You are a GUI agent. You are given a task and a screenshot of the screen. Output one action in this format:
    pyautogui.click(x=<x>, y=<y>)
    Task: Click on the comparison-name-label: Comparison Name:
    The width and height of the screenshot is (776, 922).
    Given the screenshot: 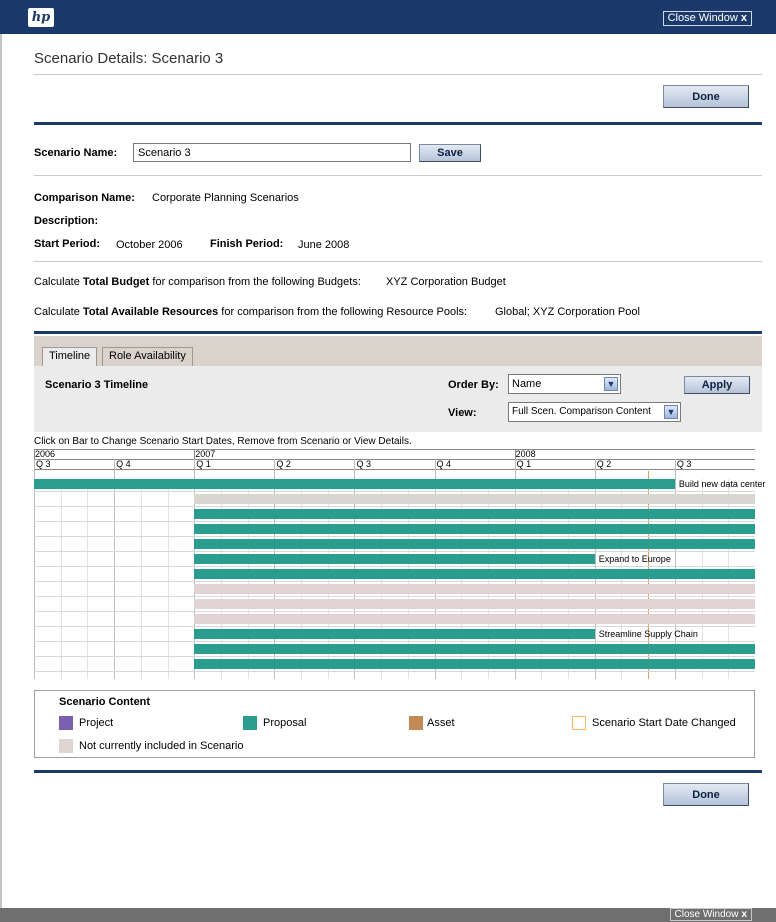 What is the action you would take?
    pyautogui.click(x=84, y=198)
    